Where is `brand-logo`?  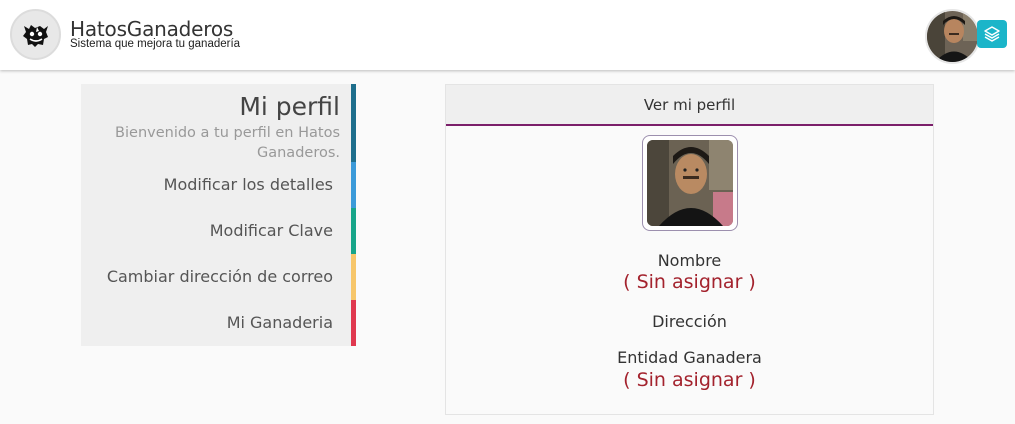
brand-logo is located at coordinates (35, 34).